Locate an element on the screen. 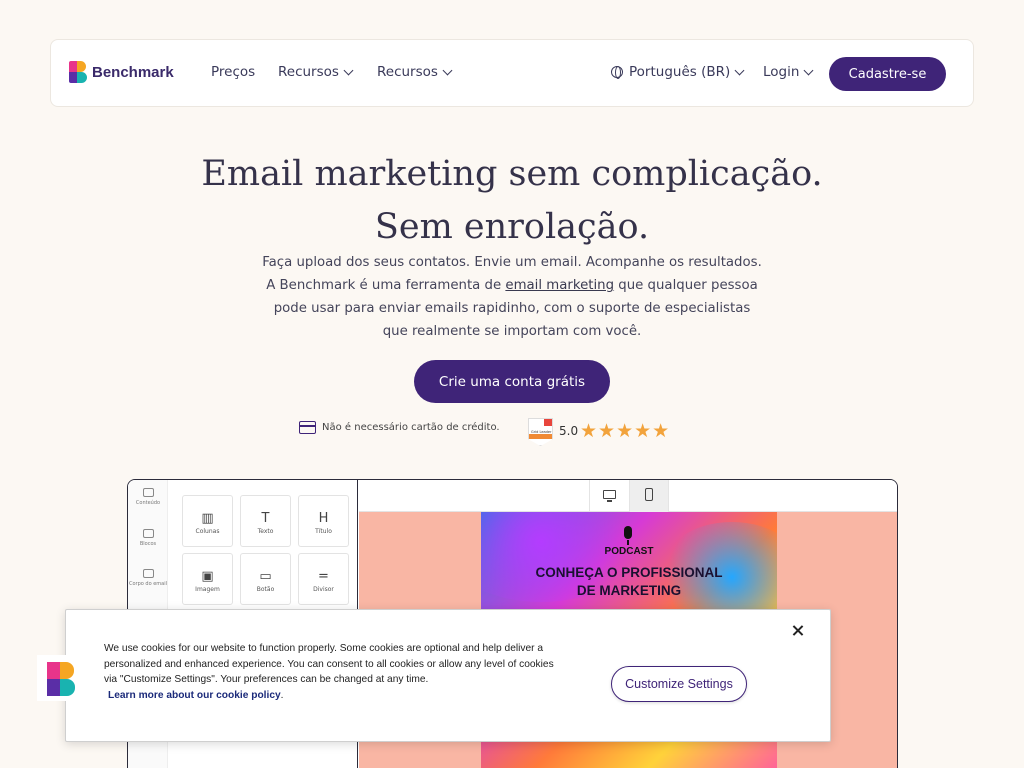 Image resolution: width=1024 pixels, height=768 pixels. credit-card-icon is located at coordinates (307, 427).